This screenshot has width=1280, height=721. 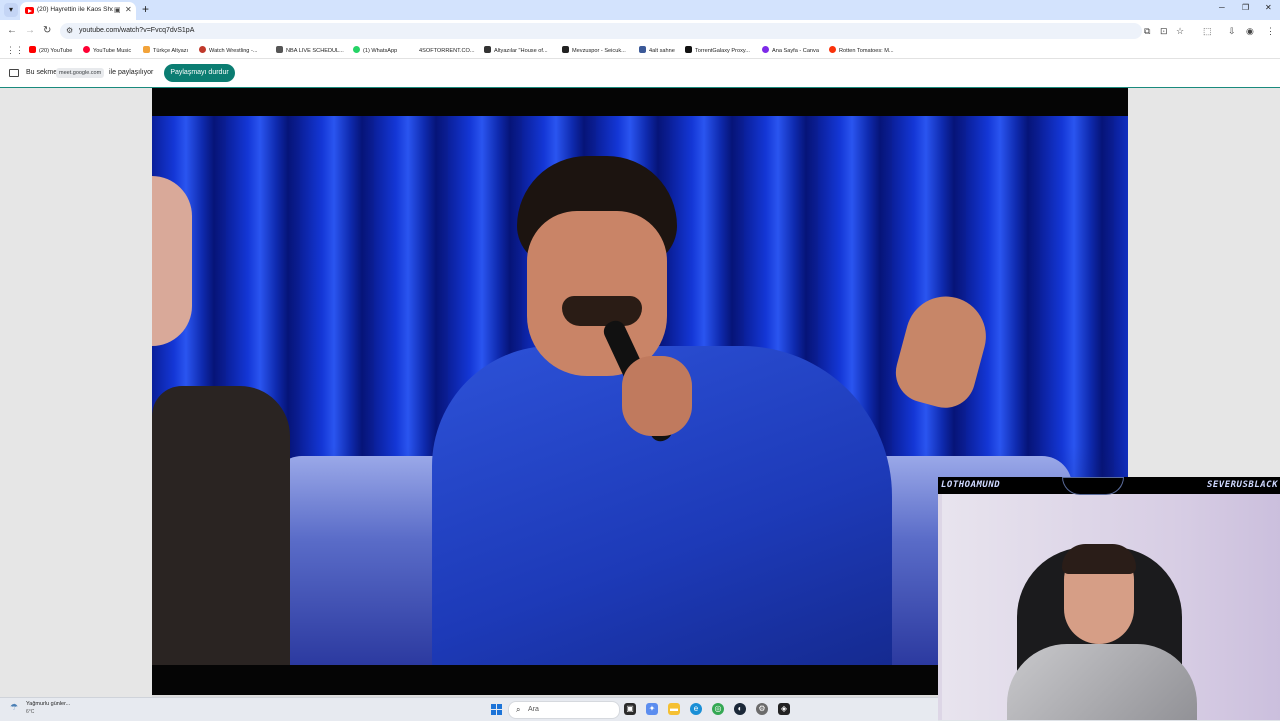 What do you see at coordinates (380, 51) in the screenshot?
I see `bookmark-label: (1) WhatsApp` at bounding box center [380, 51].